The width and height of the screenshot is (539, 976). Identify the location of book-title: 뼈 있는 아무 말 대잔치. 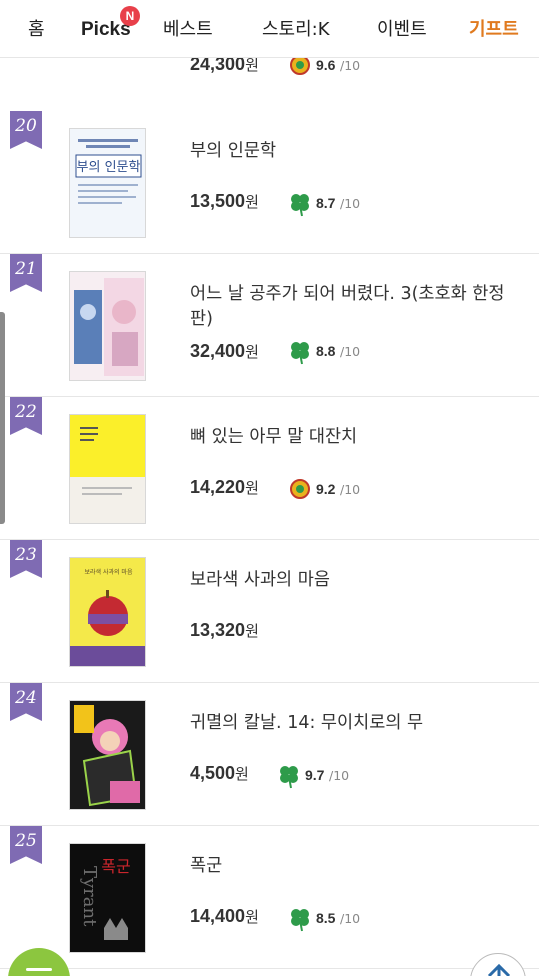
(357, 437).